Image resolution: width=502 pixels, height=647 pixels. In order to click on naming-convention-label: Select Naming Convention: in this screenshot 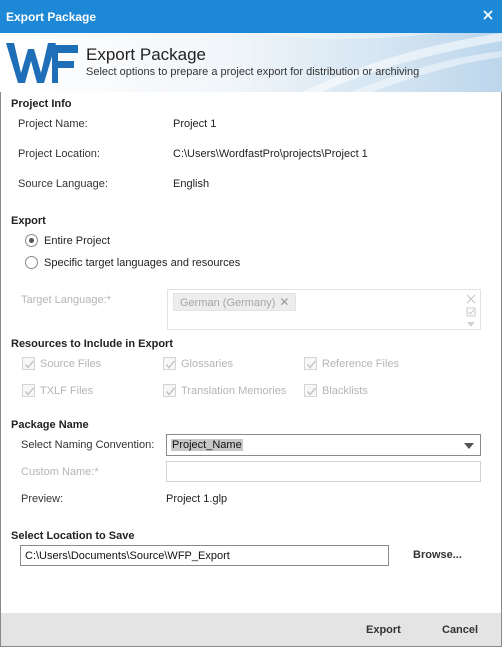, I will do `click(88, 445)`.